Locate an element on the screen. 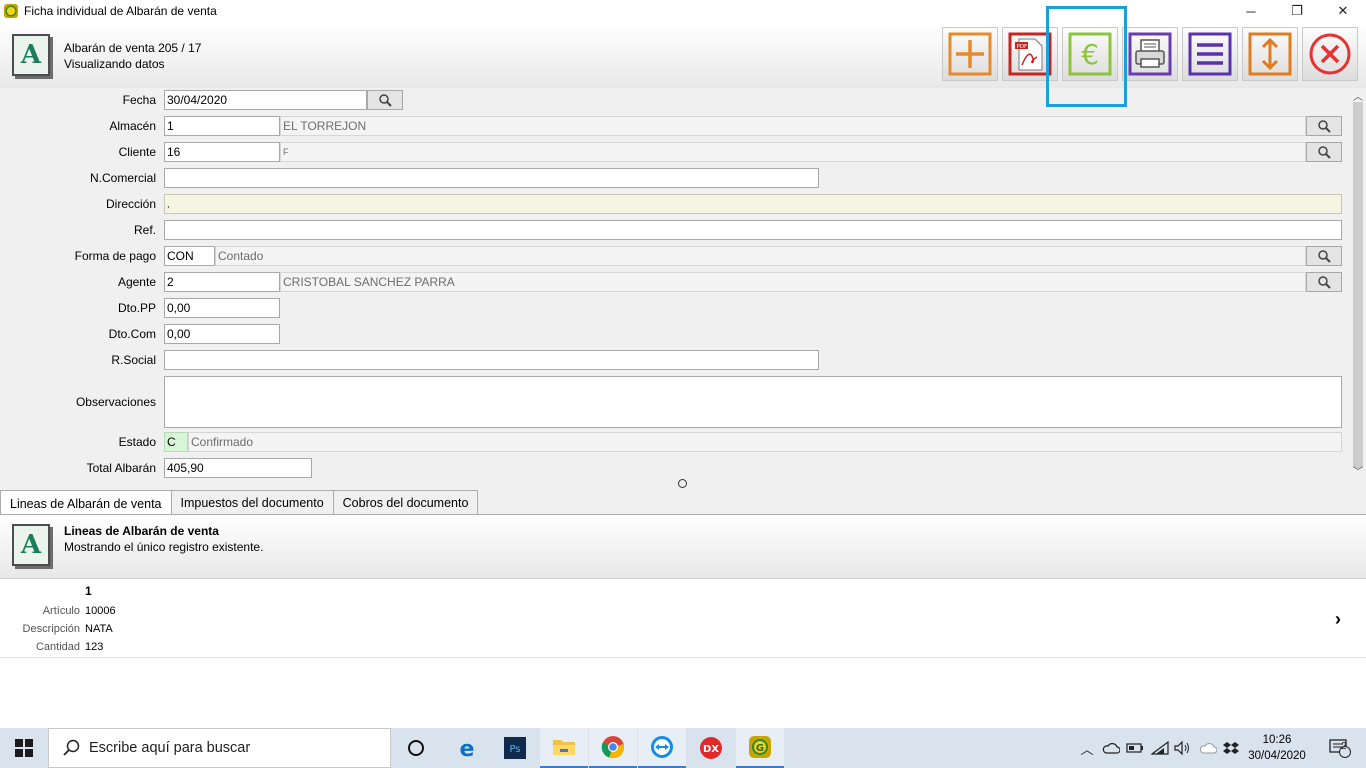  articulo-label: Artículo is located at coordinates (61, 611).